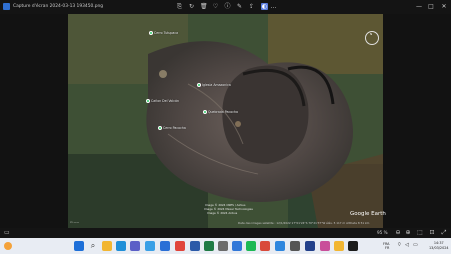 Image resolution: width=451 pixels, height=254 pixels. I want to click on edge-icon, so click(121, 246).